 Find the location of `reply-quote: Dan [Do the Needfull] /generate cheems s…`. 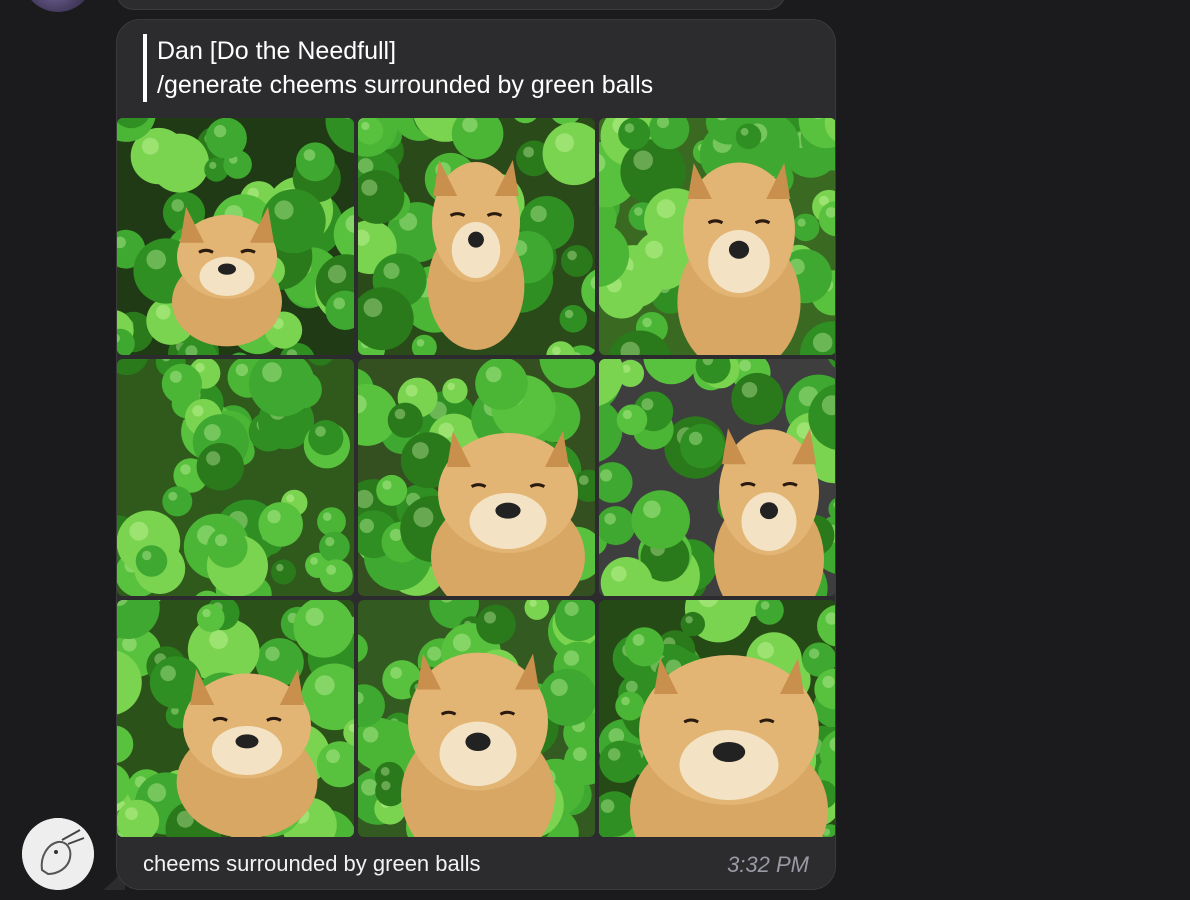

reply-quote: Dan [Do the Needfull] /generate cheems s… is located at coordinates (479, 68).